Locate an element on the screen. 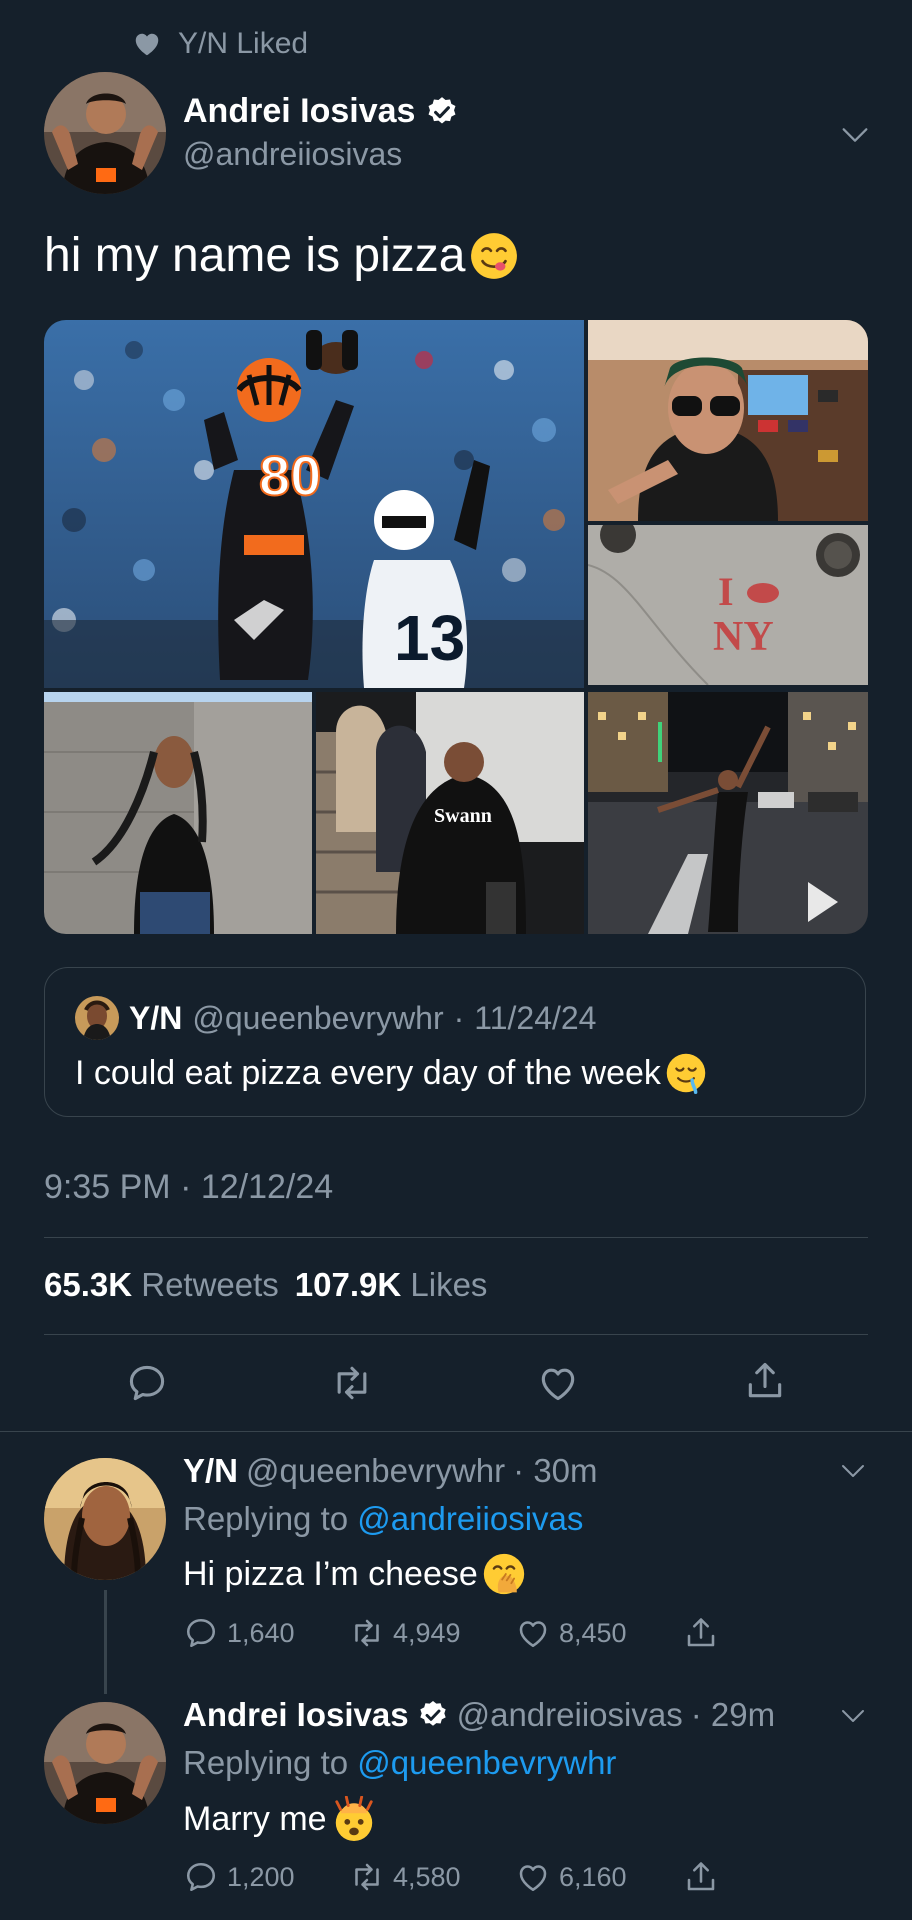  reply-text: Hi pizza I’m cheese is located at coordinates (354, 1574).